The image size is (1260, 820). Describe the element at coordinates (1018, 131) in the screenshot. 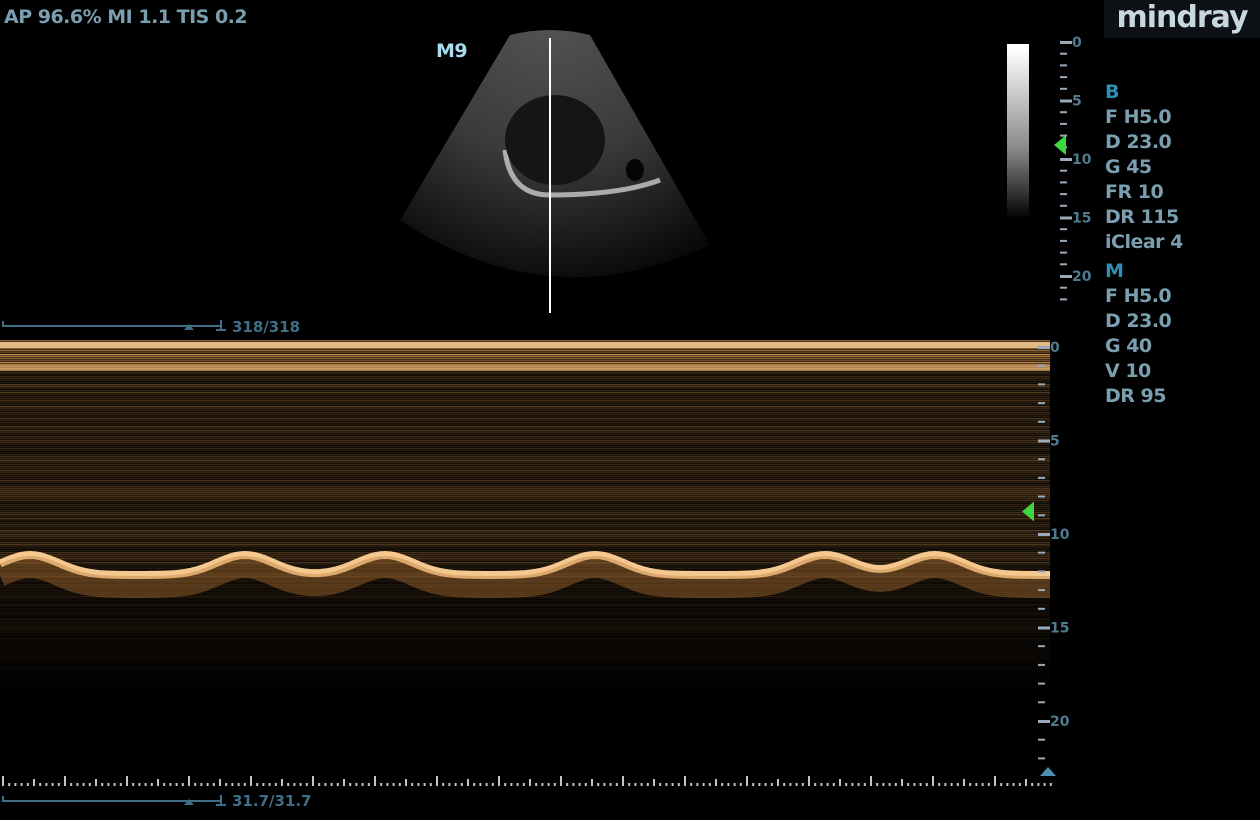

I see `grayscale-bar` at that location.